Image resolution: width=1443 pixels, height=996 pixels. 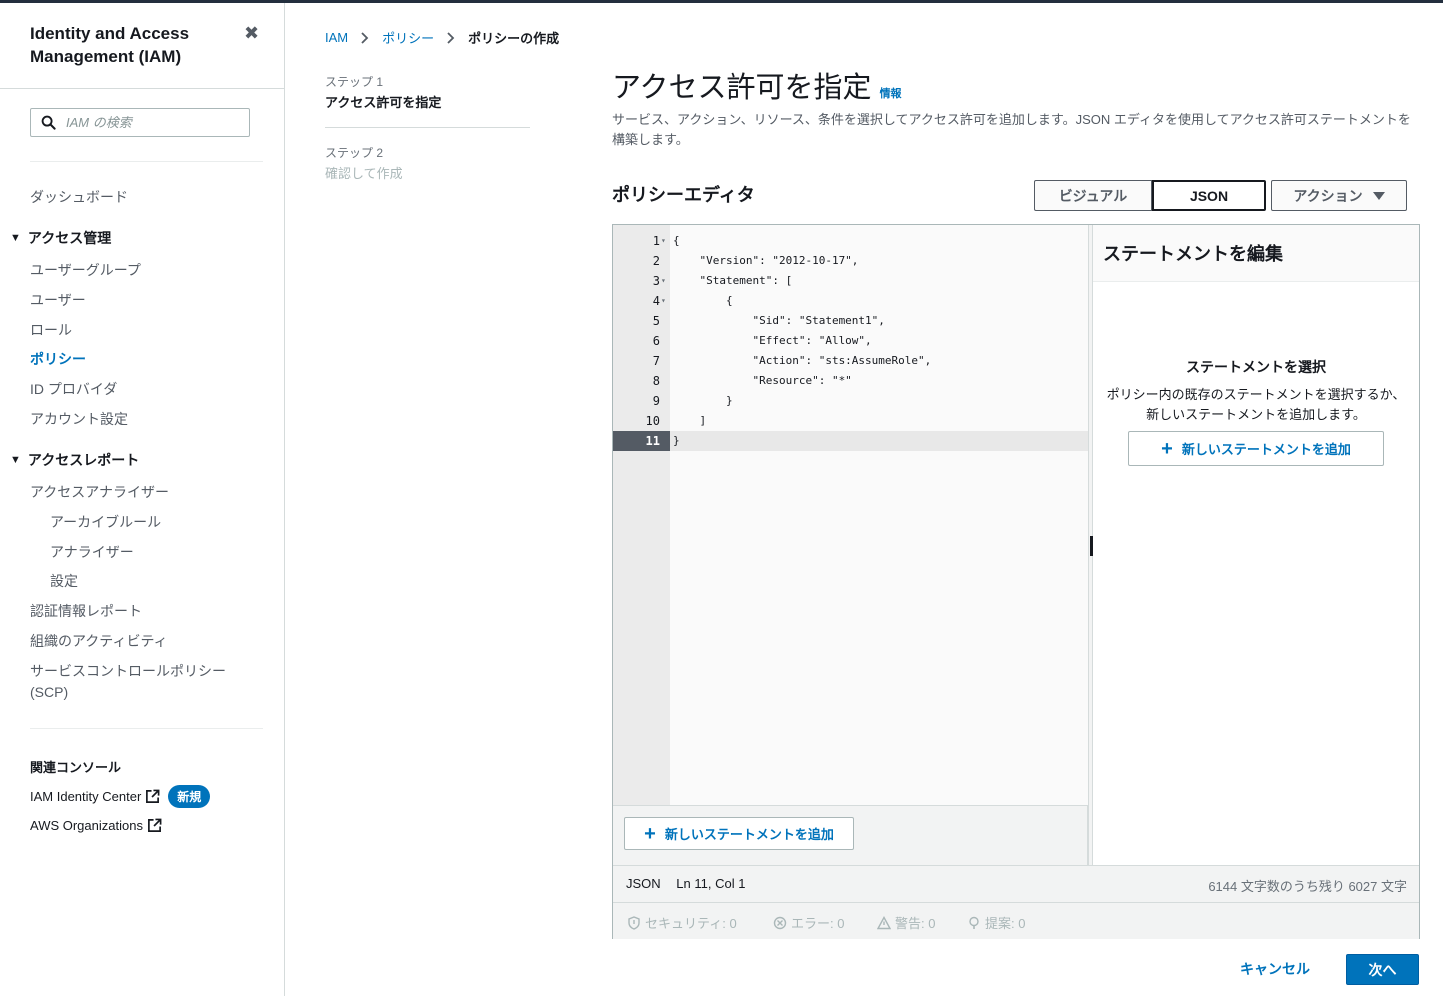 I want to click on warning-count: 警告: 0, so click(x=906, y=922).